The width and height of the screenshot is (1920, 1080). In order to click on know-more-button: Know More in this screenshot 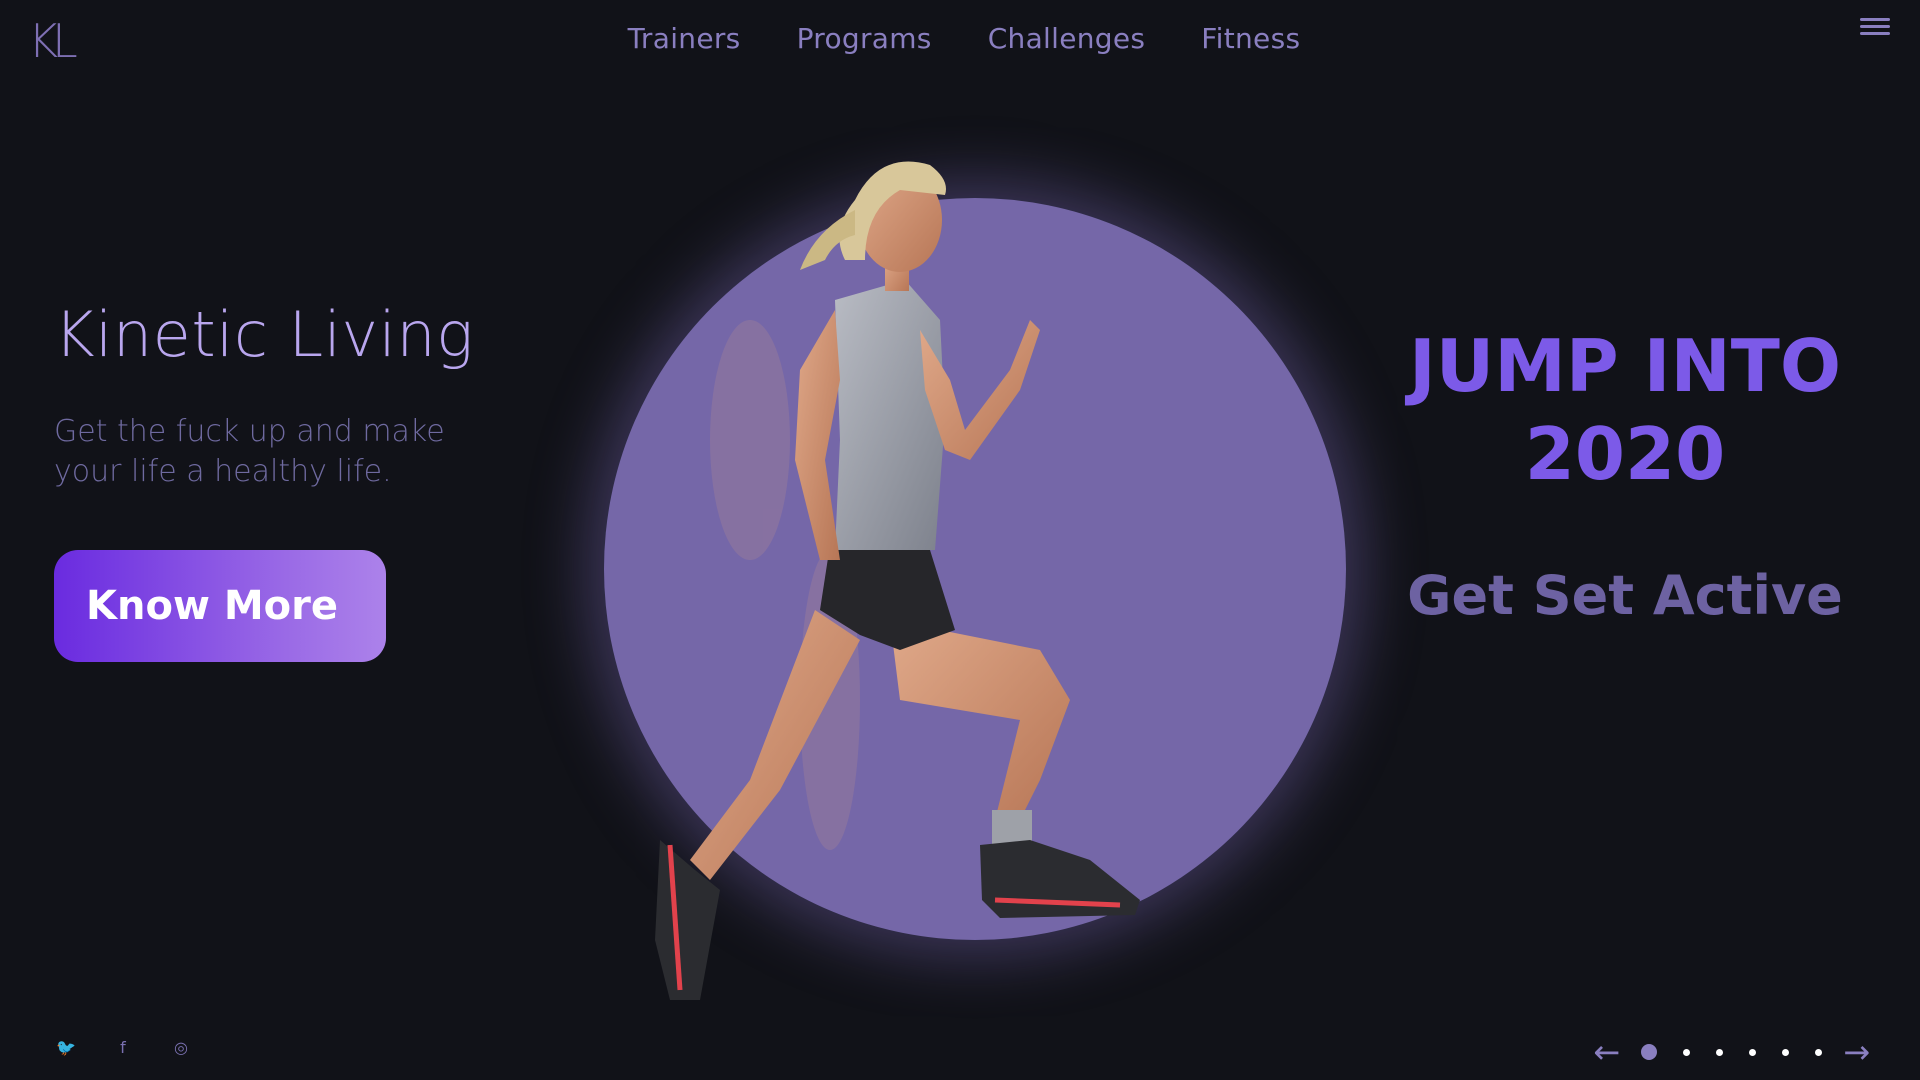, I will do `click(220, 606)`.